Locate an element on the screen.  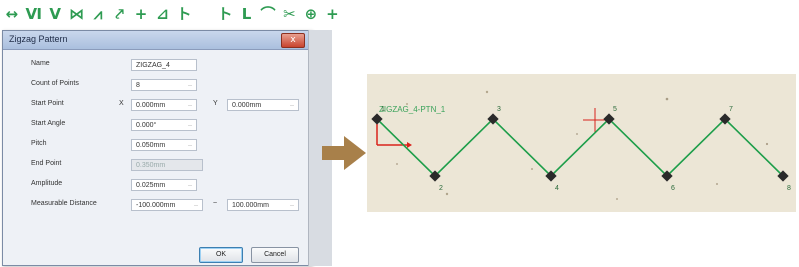
name-label: Name is located at coordinates (40, 63).